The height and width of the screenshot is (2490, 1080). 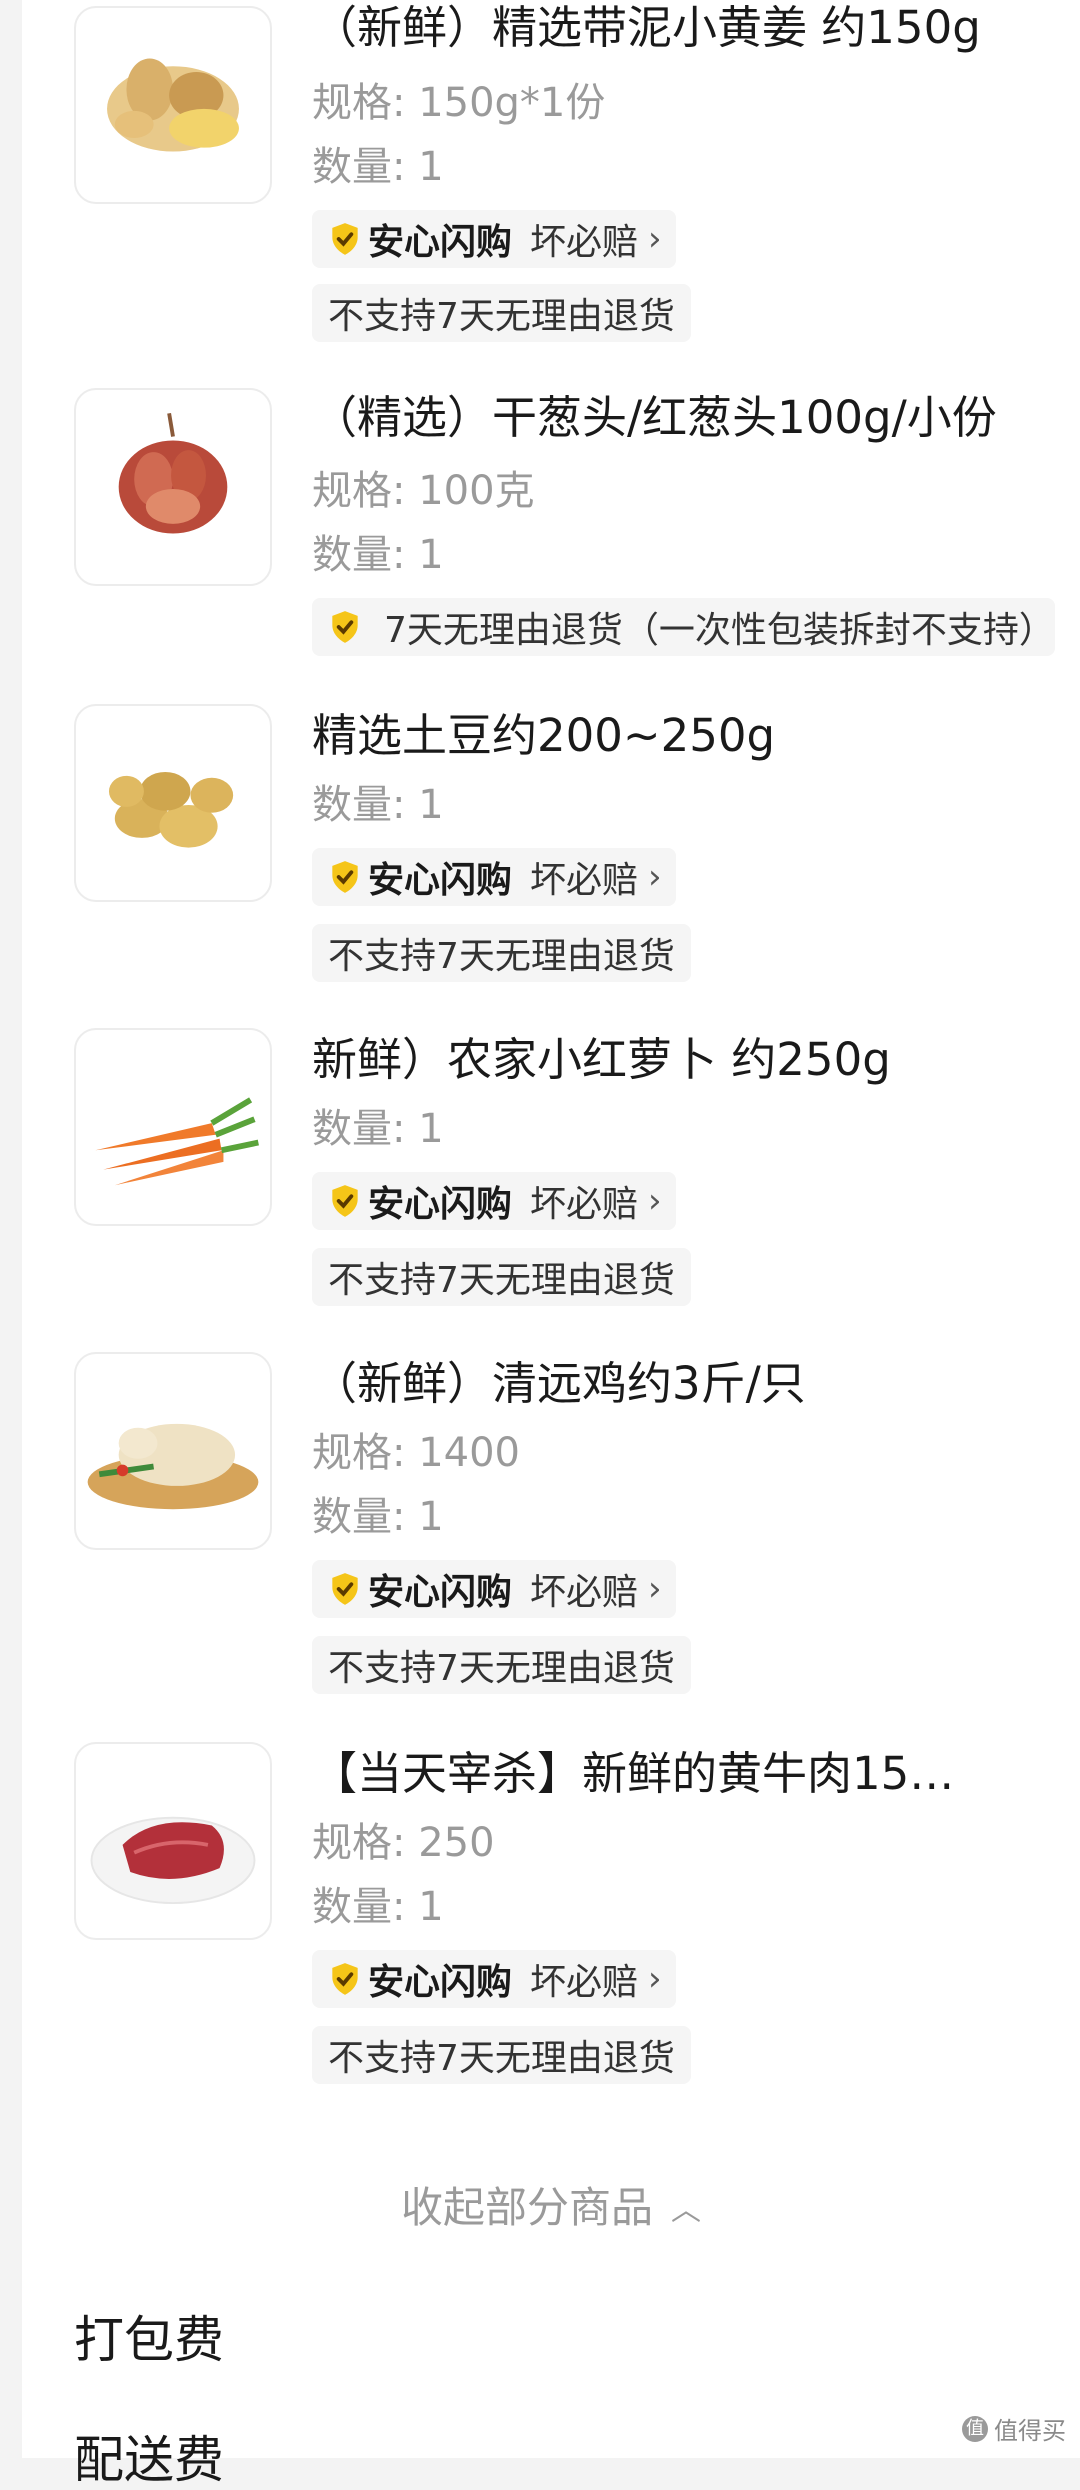 I want to click on watermark-logo-icon: 值, so click(x=975, y=2428).